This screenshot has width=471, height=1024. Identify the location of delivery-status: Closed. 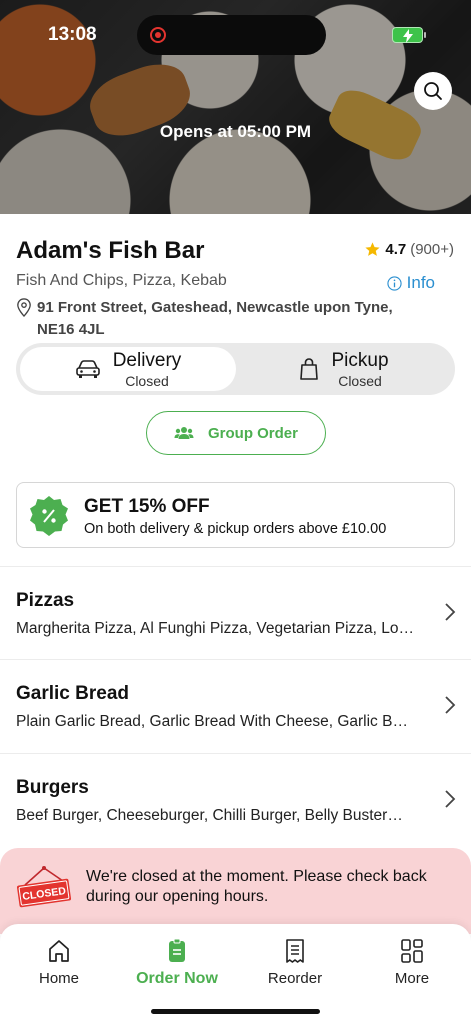
(147, 380).